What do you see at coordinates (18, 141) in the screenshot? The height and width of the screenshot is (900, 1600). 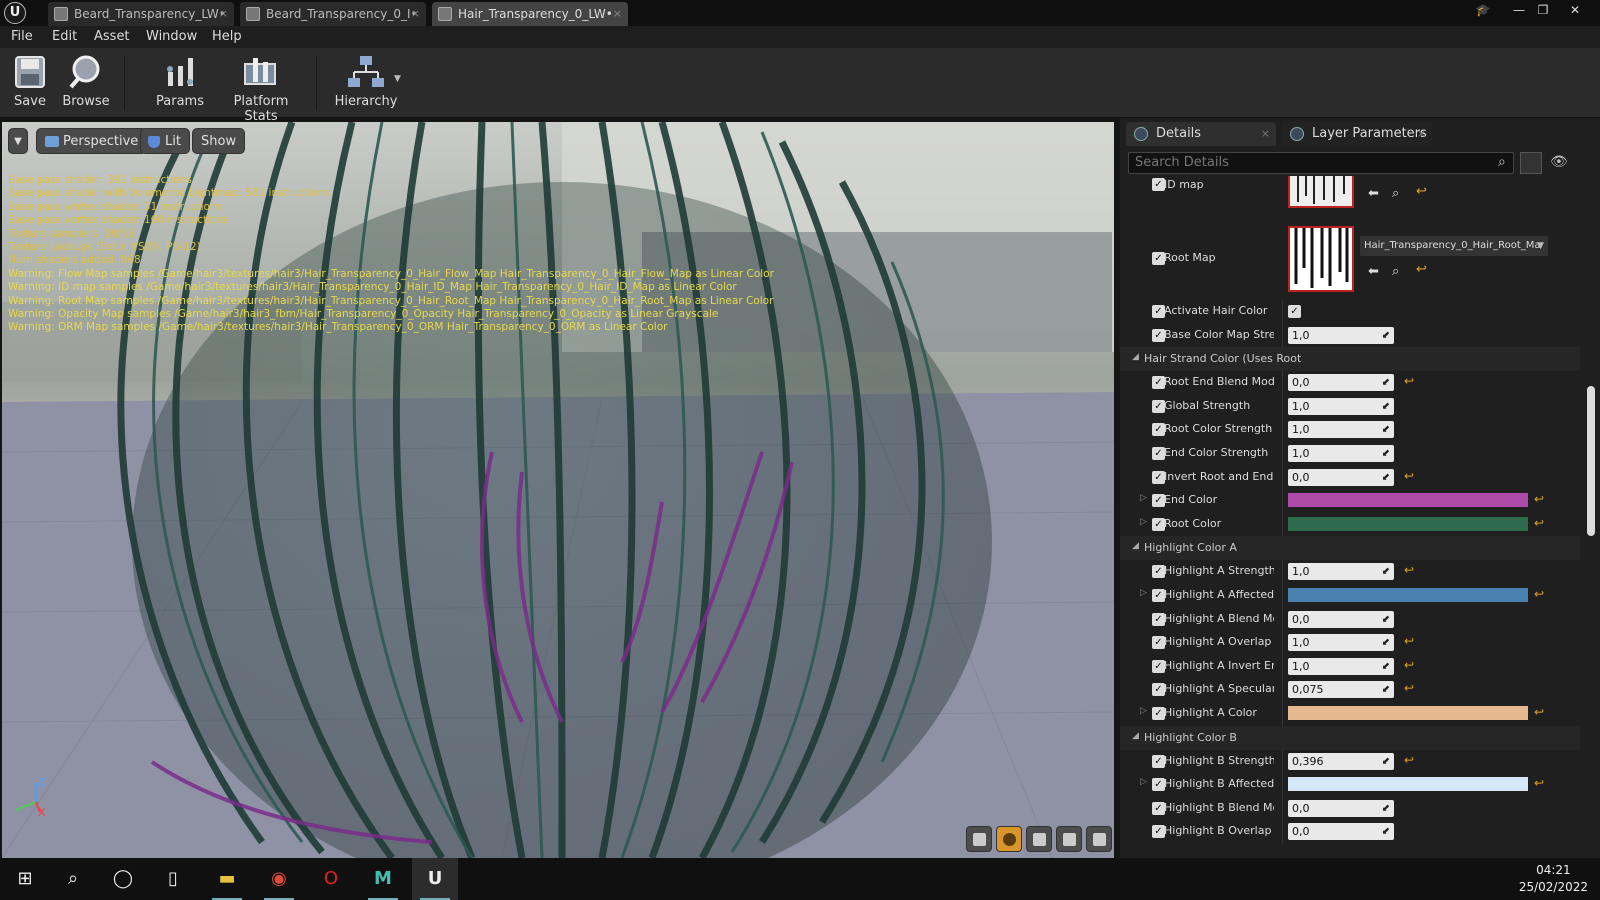 I see `viewport-options-dropdown: ▼` at bounding box center [18, 141].